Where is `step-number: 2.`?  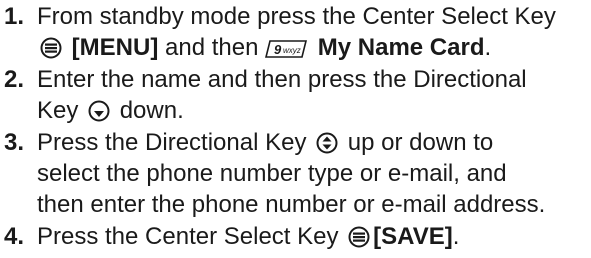 step-number: 2. is located at coordinates (14, 79).